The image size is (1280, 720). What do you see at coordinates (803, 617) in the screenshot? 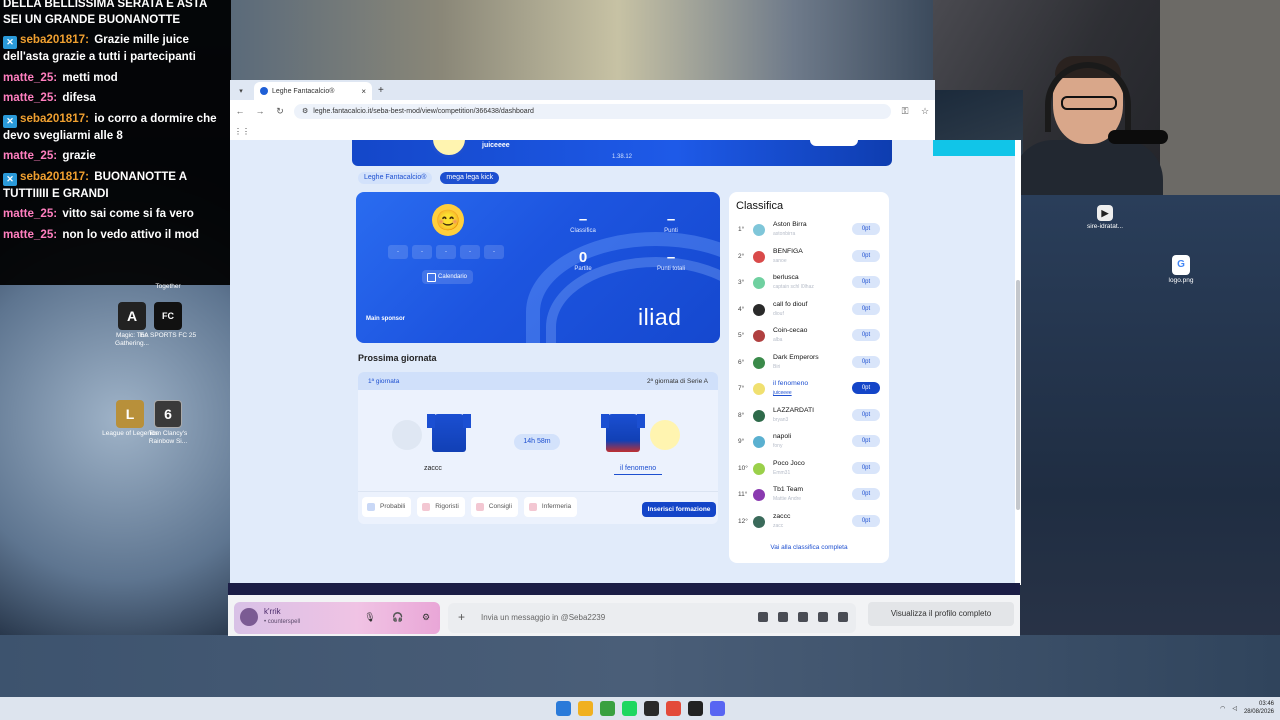
I see `sticker-icon` at bounding box center [803, 617].